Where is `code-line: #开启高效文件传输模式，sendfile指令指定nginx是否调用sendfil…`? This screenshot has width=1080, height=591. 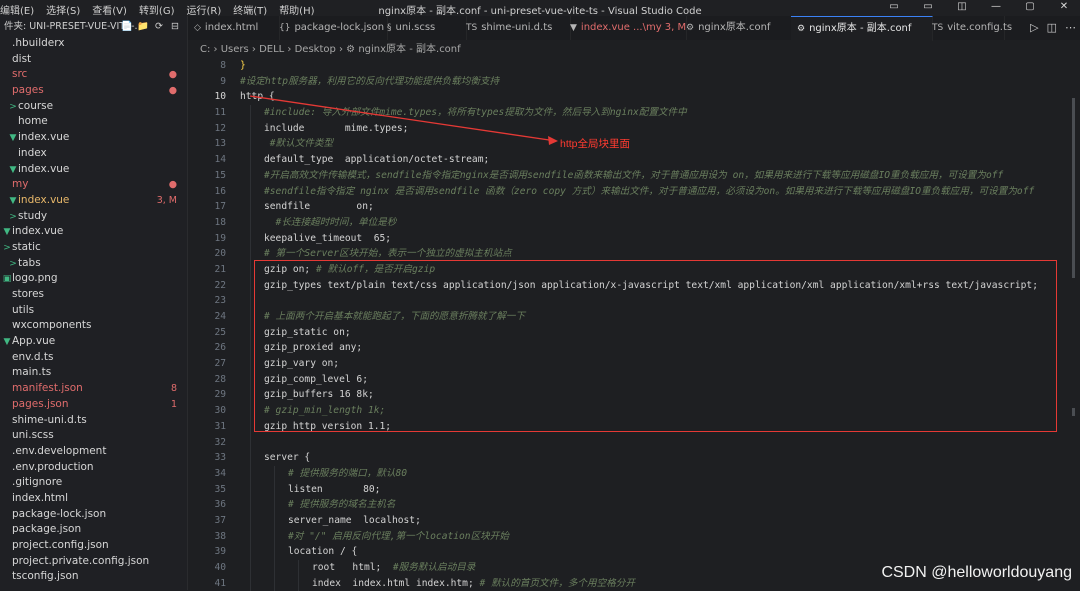
code-line: #开启高效文件传输模式，sendfile指令指定nginx是否调用sendfil… is located at coordinates (660, 175).